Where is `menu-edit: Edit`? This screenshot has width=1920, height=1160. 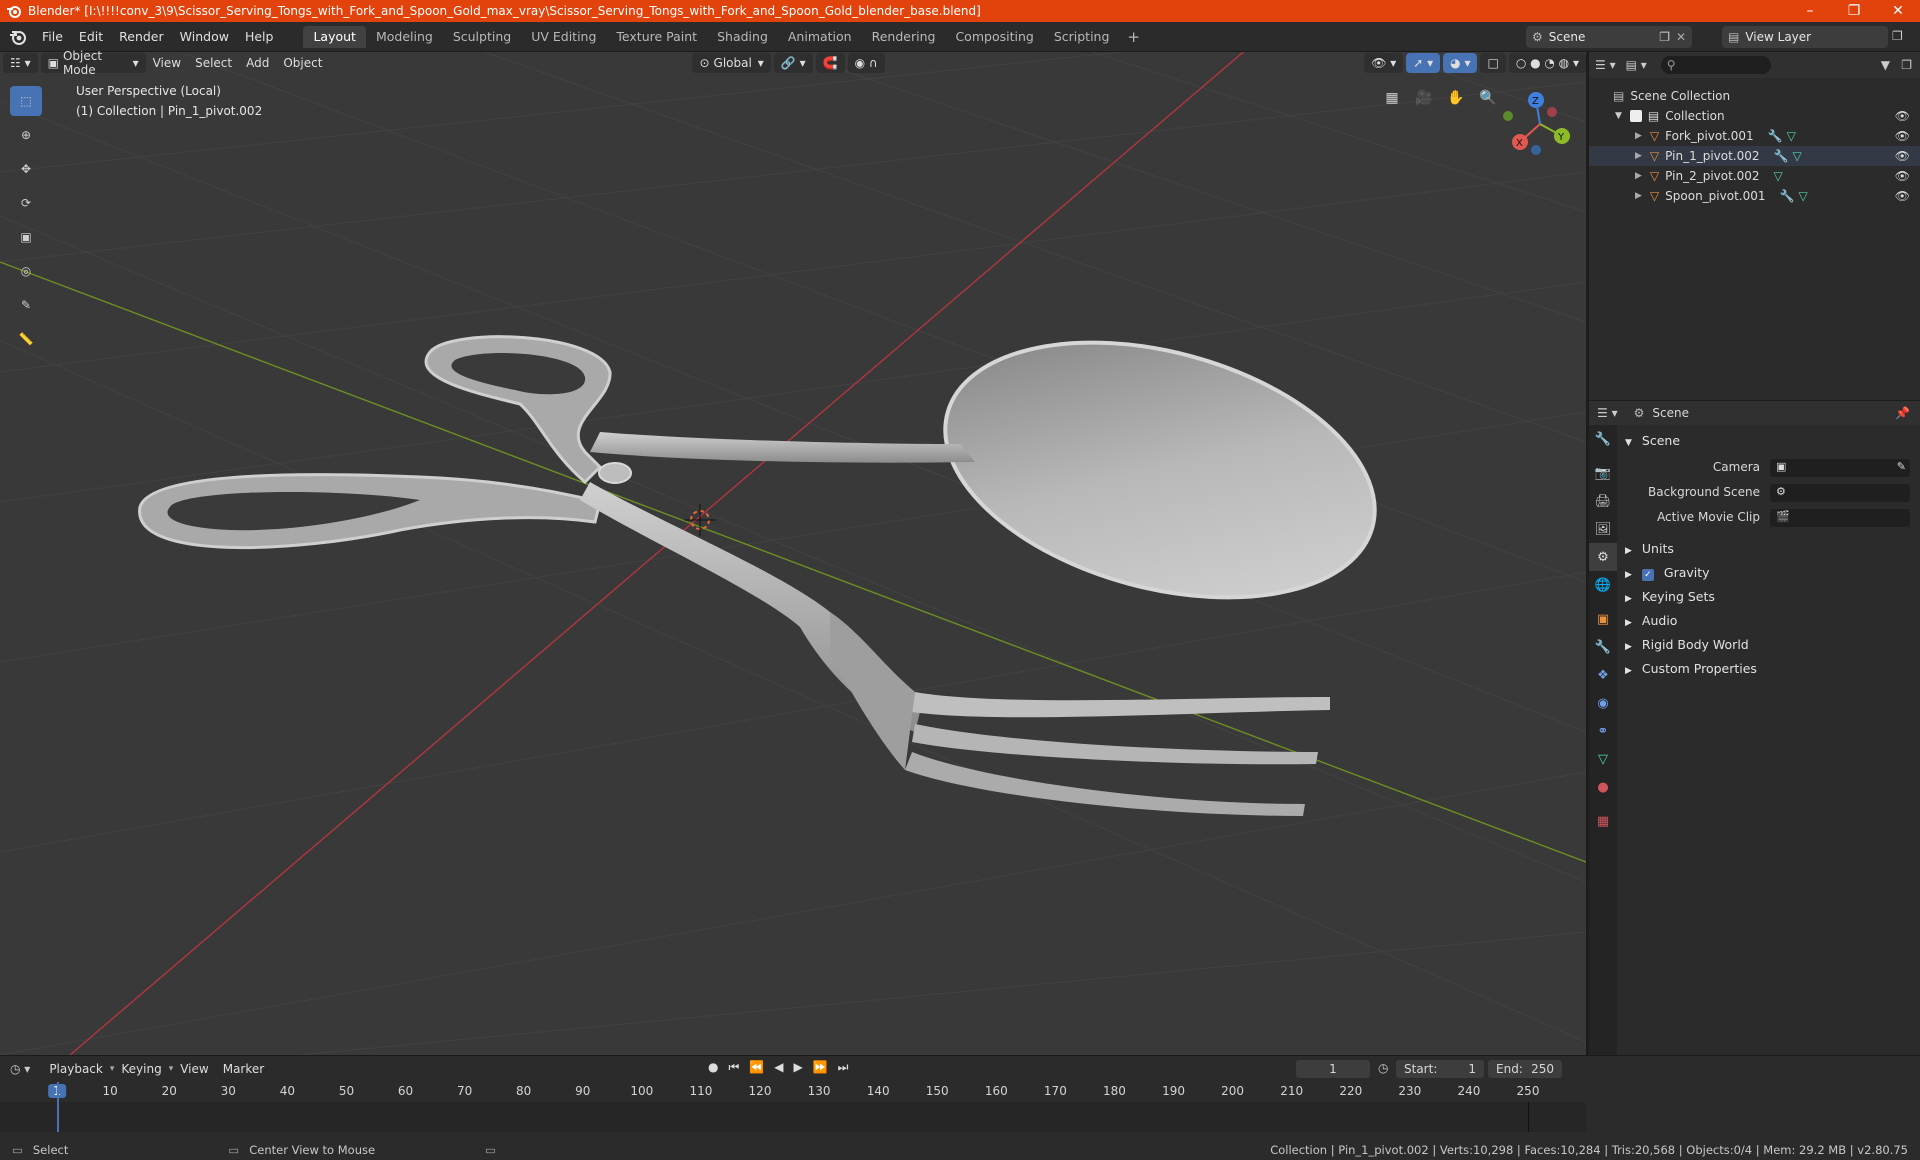
menu-edit: Edit is located at coordinates (91, 37).